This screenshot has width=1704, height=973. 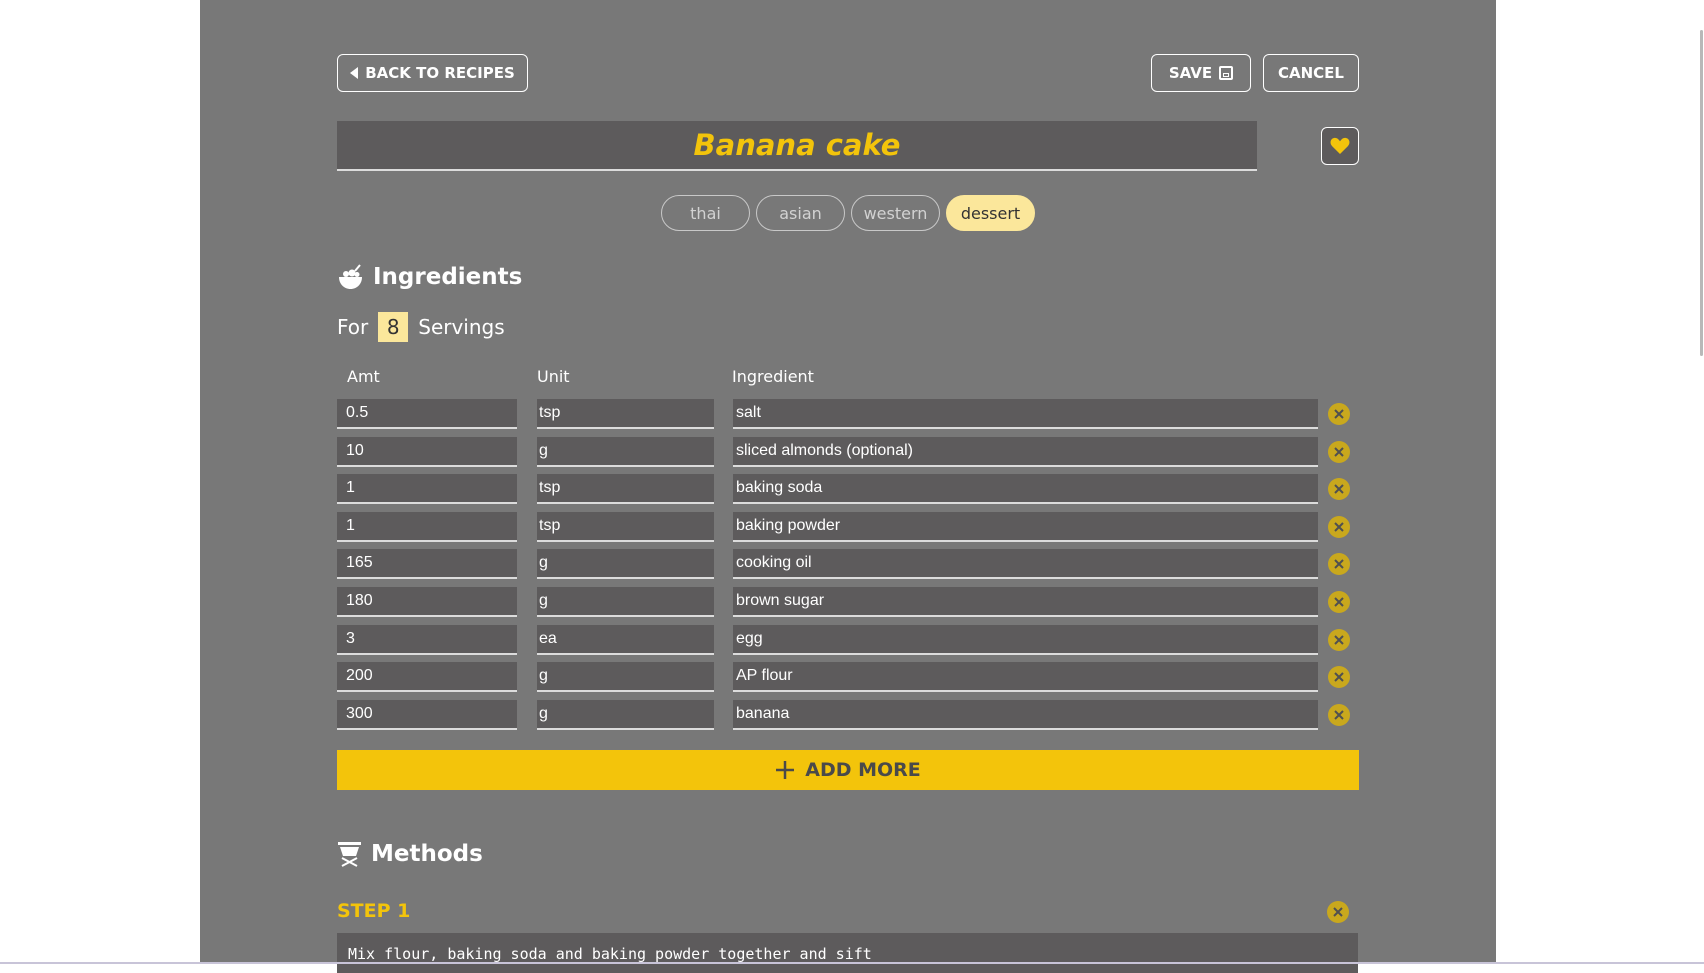 What do you see at coordinates (553, 376) in the screenshot?
I see `column-header-unit: Unit` at bounding box center [553, 376].